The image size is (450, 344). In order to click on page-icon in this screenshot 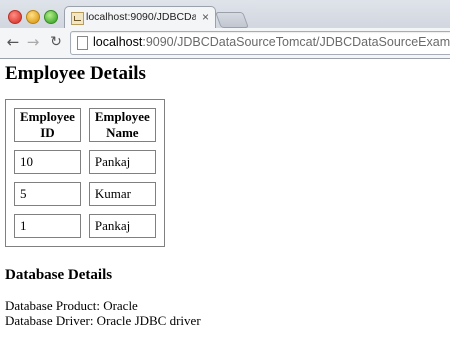, I will do `click(82, 43)`.